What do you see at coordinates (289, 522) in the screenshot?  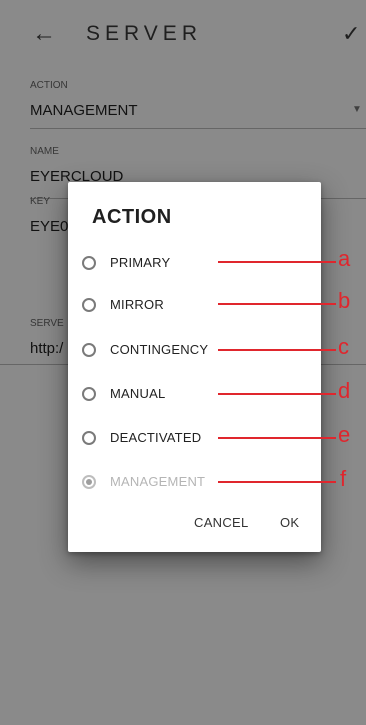 I see `ok-button: OK` at bounding box center [289, 522].